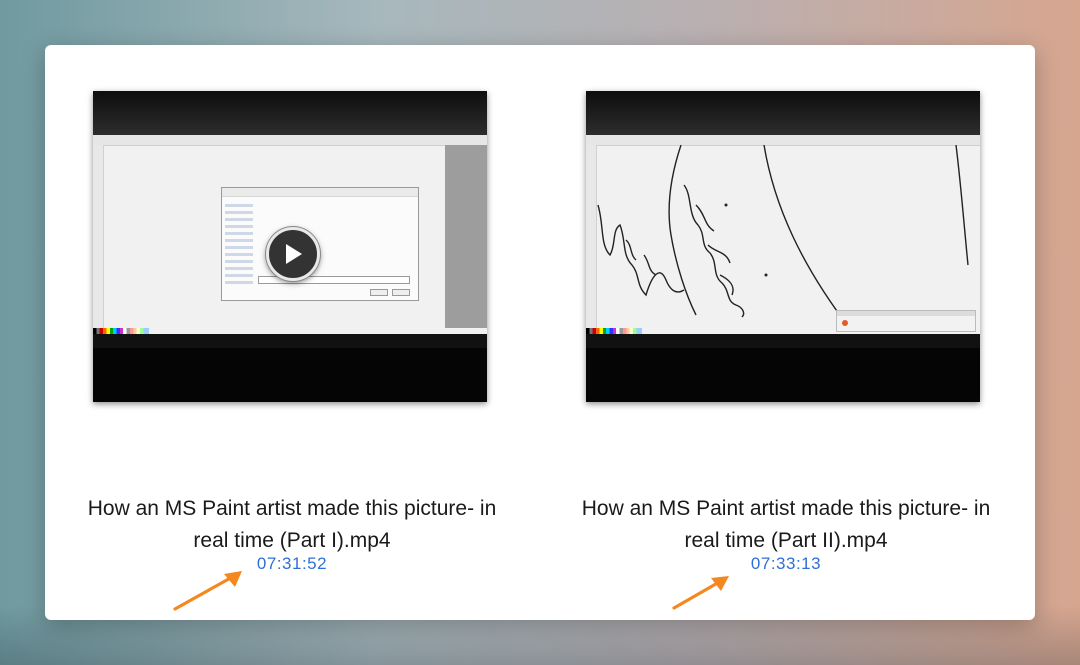 The image size is (1080, 665). I want to click on play-button, so click(293, 254).